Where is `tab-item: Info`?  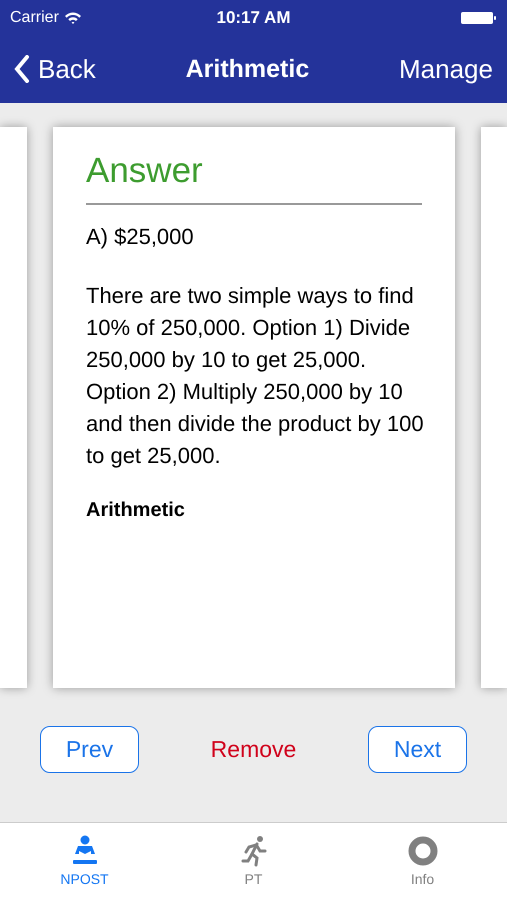
tab-item: Info is located at coordinates (422, 861).